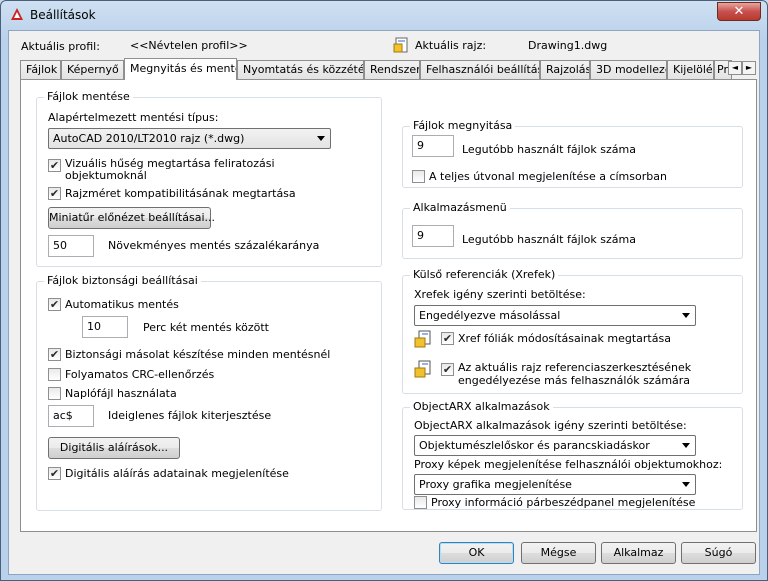 This screenshot has width=768, height=581. Describe the element at coordinates (206, 327) in the screenshot. I see `autosave-minutes-label: Perc két mentés között` at that location.